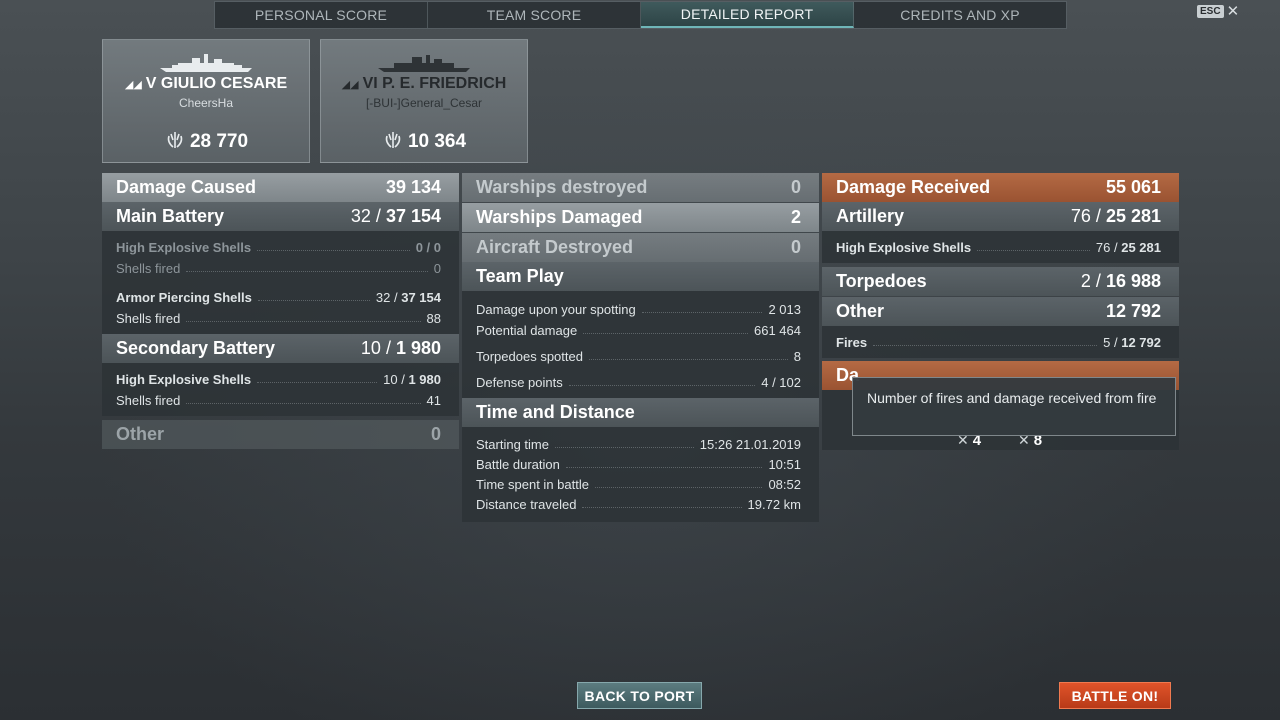 The width and height of the screenshot is (1280, 720). Describe the element at coordinates (278, 400) in the screenshot. I see `detail-row: Shells fired 41` at that location.